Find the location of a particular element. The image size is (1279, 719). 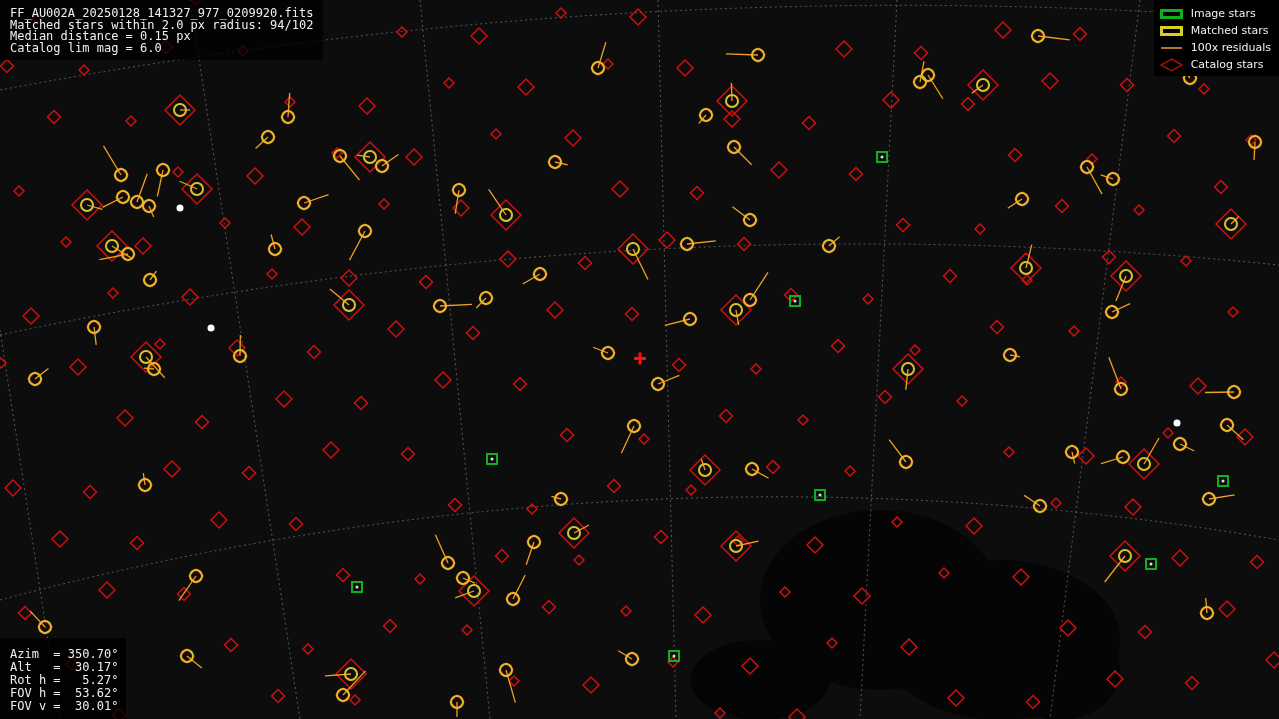

pointing-text: Azim = 350.70° is located at coordinates (64, 654).